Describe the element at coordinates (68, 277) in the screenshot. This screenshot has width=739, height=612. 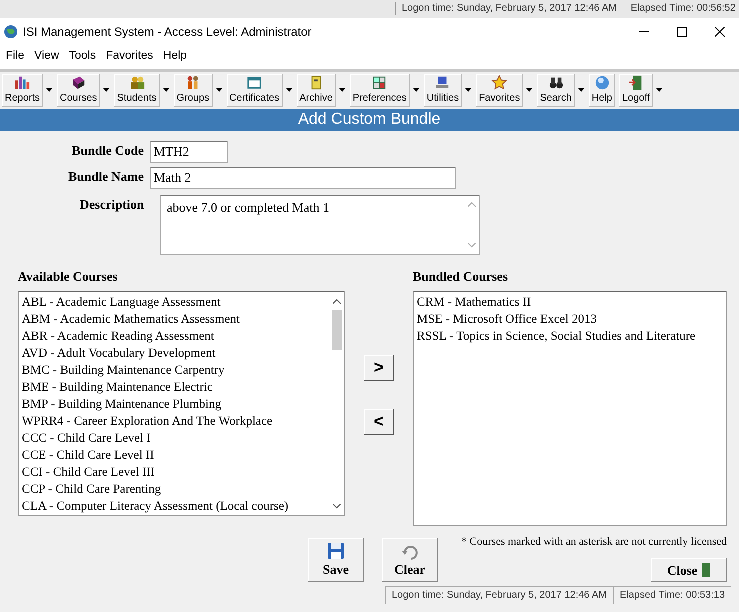
I see `list-label: Available Courses` at that location.